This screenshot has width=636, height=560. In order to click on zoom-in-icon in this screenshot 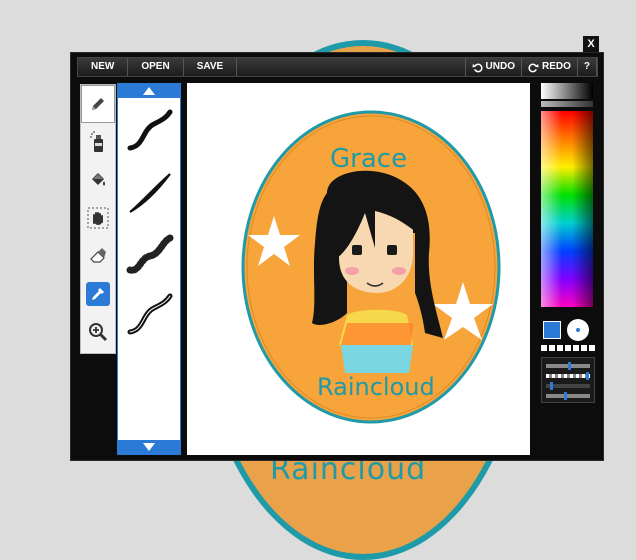, I will do `click(98, 332)`.